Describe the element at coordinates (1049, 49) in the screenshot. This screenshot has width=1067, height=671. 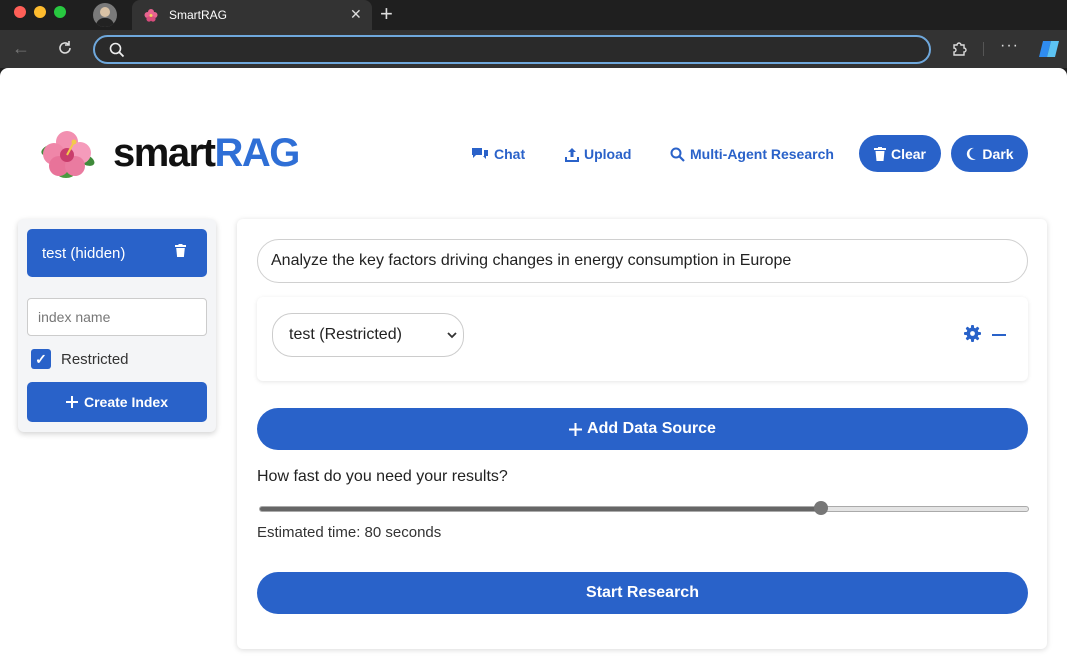
I see `copilot-icon` at that location.